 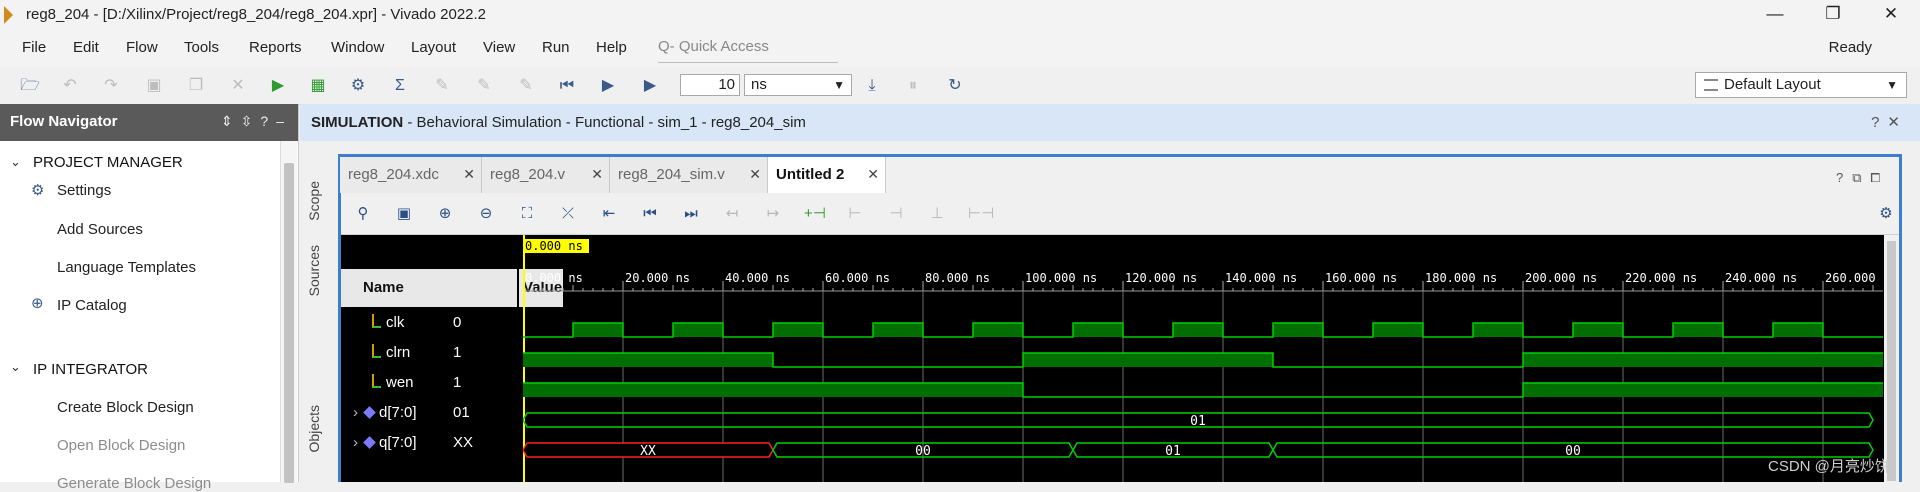 I want to click on next-marker-icon: ⊣, so click(x=896, y=214).